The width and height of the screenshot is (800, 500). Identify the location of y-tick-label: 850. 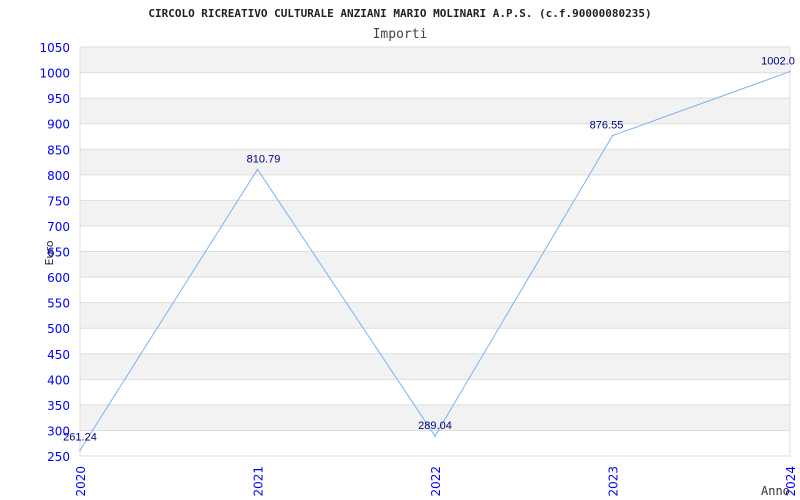
(58, 150).